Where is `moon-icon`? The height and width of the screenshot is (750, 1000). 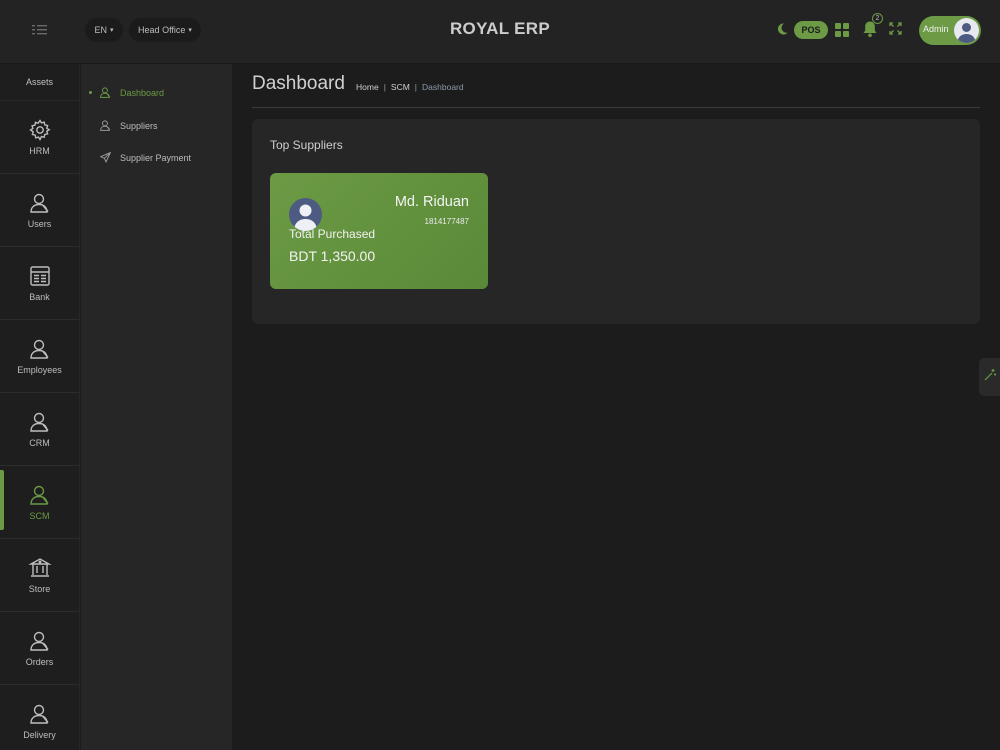
moon-icon is located at coordinates (782, 29).